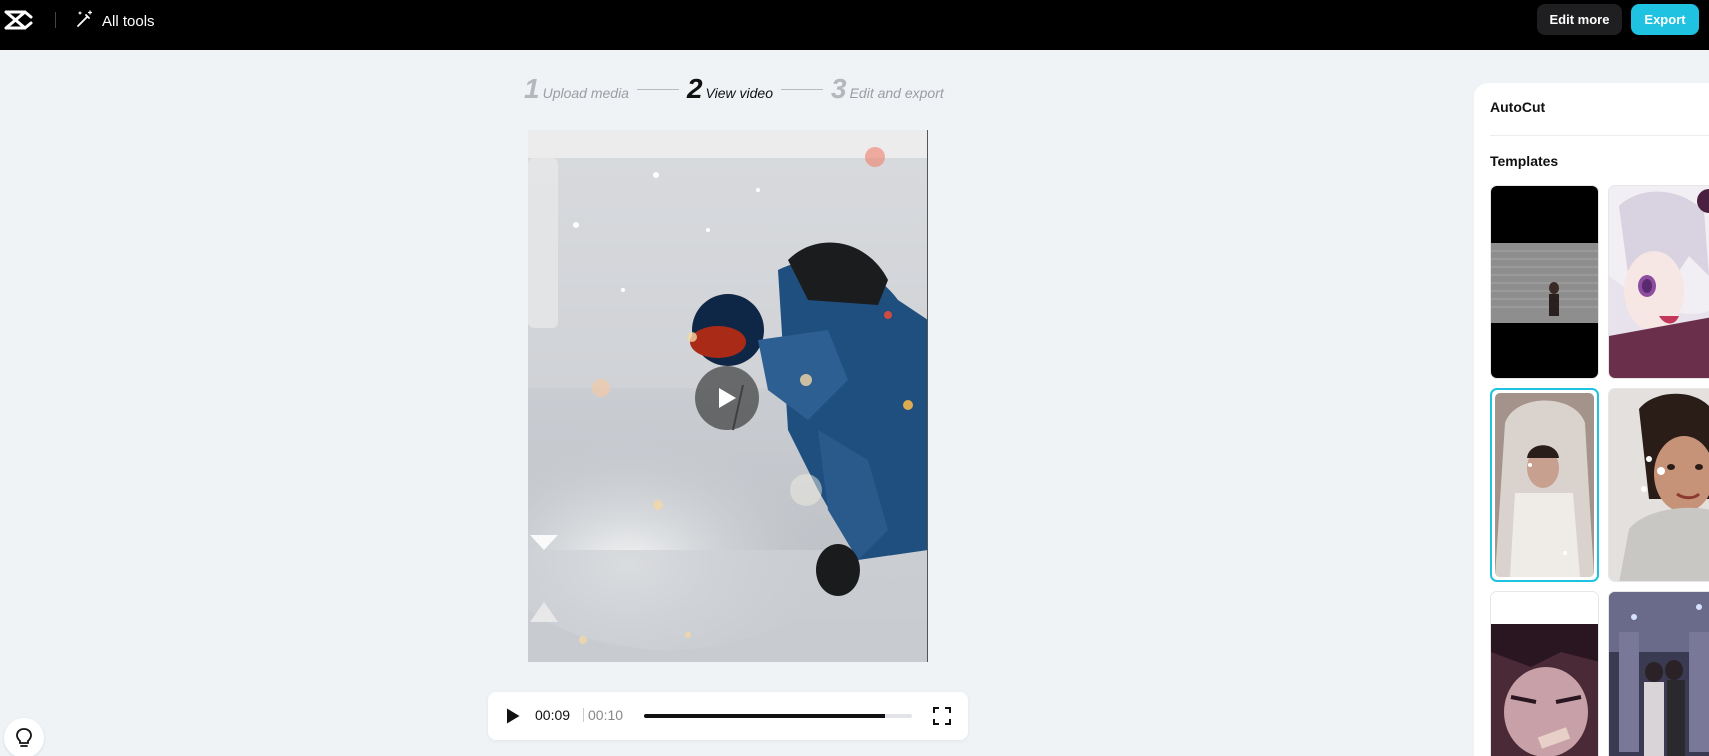 This screenshot has width=1709, height=756. I want to click on step-upload-media: 1 Upload media, so click(576, 89).